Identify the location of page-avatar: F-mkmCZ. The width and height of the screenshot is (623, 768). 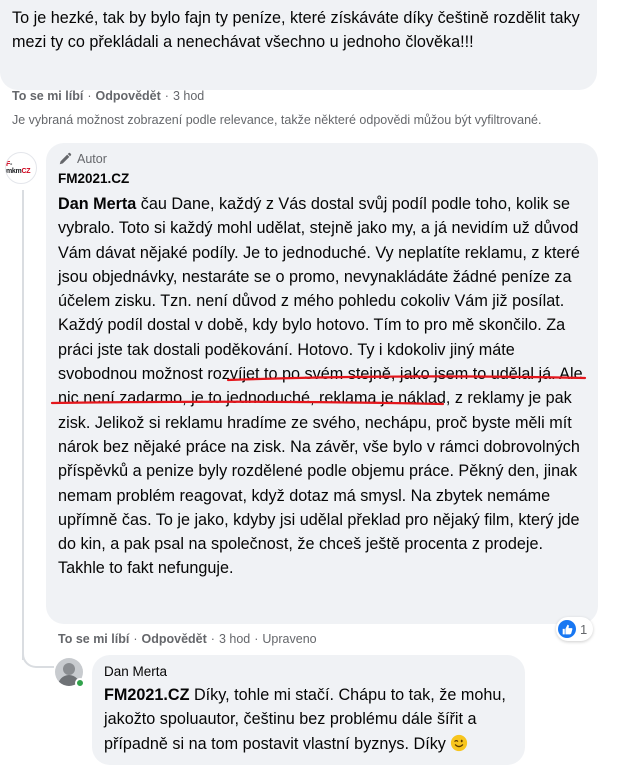
(21, 168).